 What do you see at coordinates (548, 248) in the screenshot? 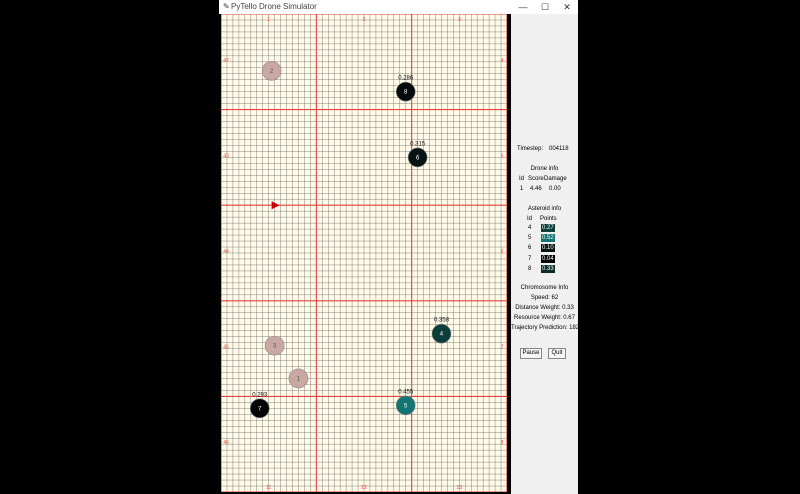
I see `asteroid-row-points: 0.10` at bounding box center [548, 248].